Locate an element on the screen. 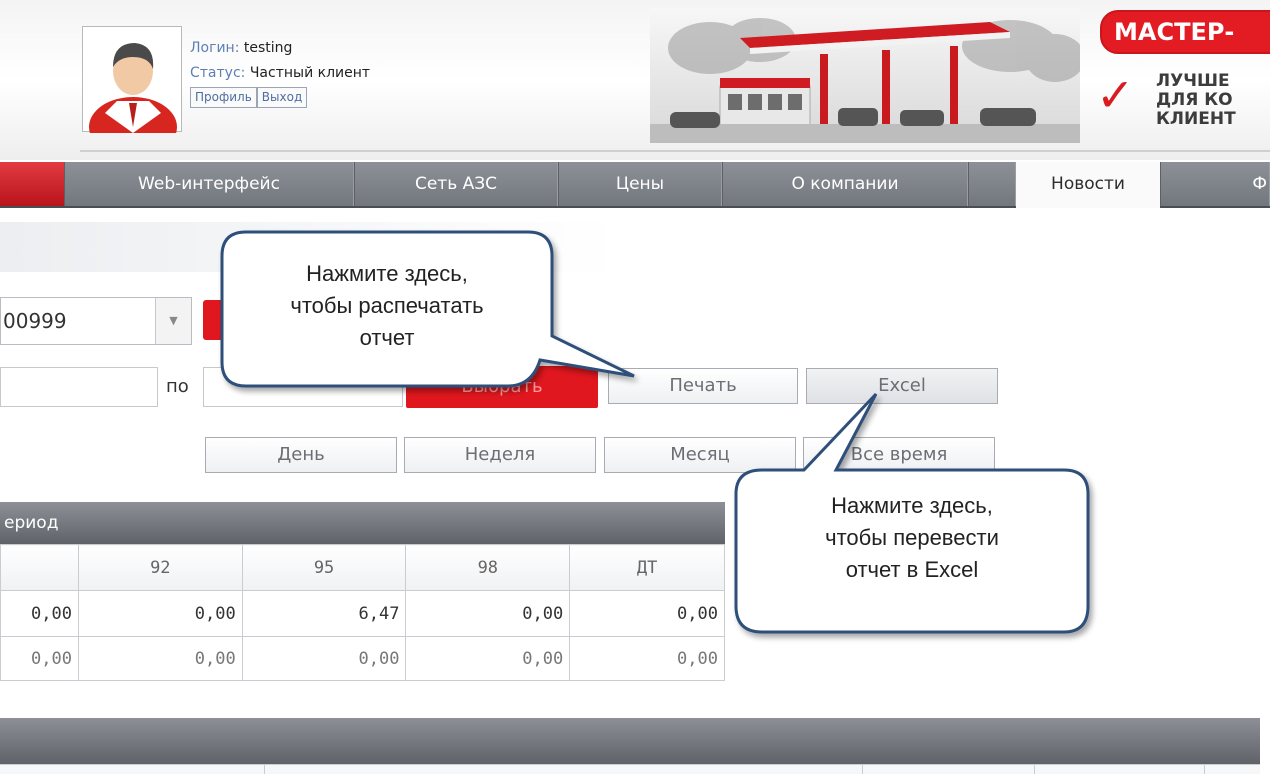 The image size is (1270, 774). login-value: testing is located at coordinates (268, 48).